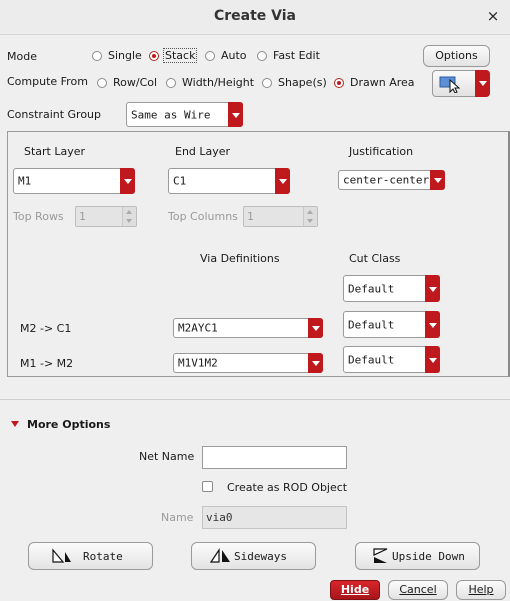 The width and height of the screenshot is (510, 601). I want to click on compute-from-label: Compute From, so click(47, 81).